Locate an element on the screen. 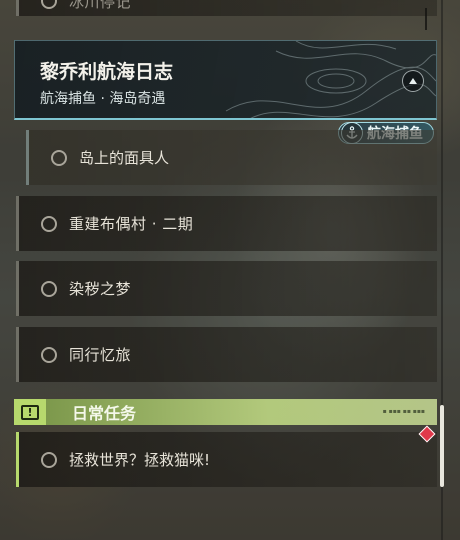 This screenshot has width=460, height=540. quest-group-header: 黎乔利航海日志 航海捕鱼 · 海岛奇遇 is located at coordinates (225, 80).